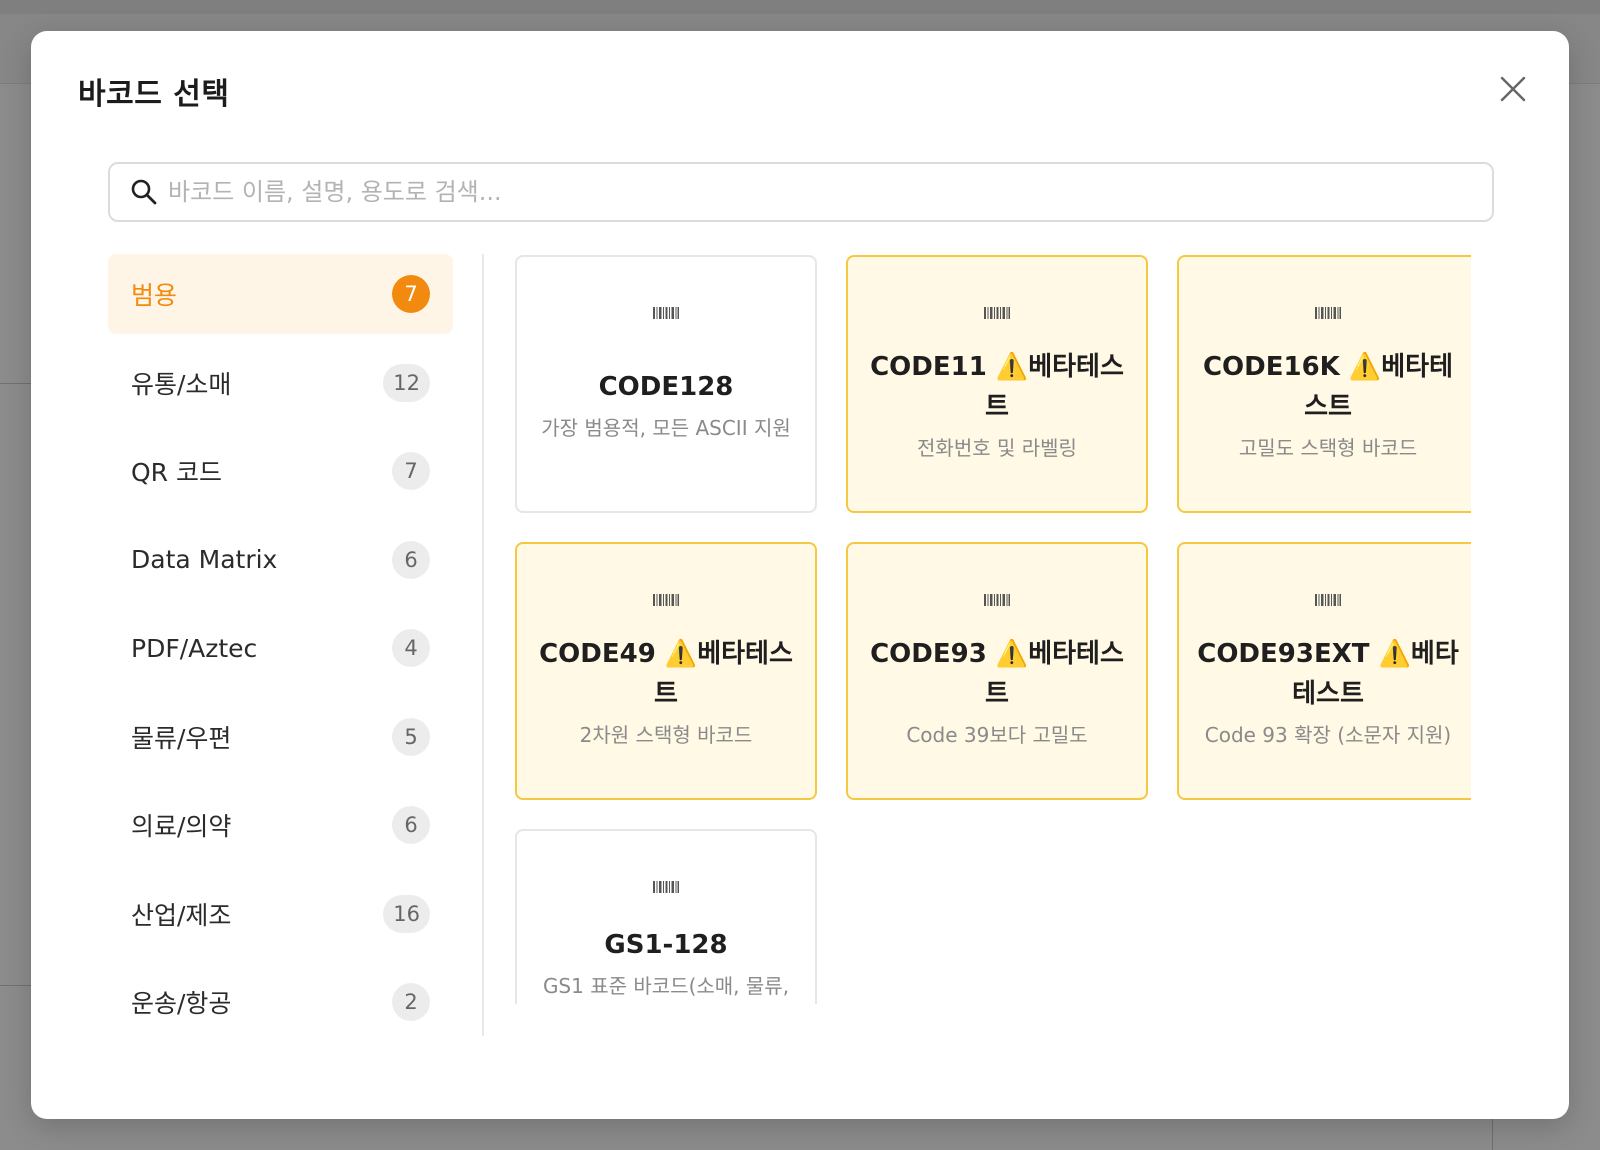 This screenshot has height=1150, width=1600. I want to click on close-button, so click(1513, 89).